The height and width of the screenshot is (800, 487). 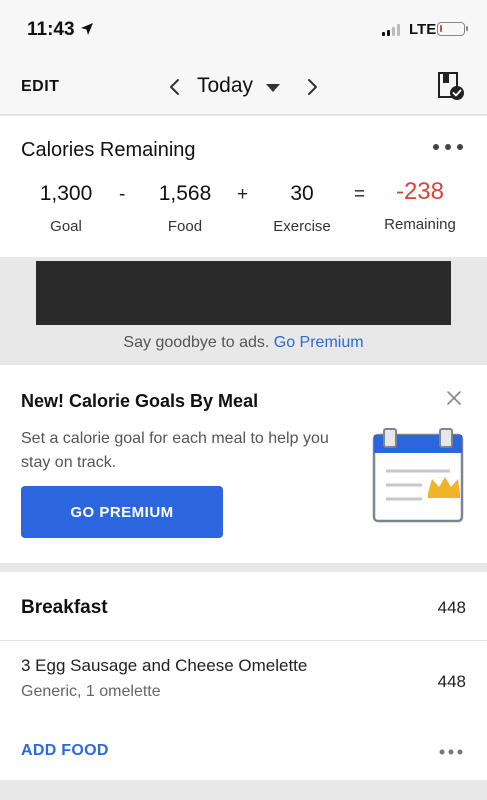 I want to click on food-detail: Generic, 1 omelette, so click(x=91, y=691).